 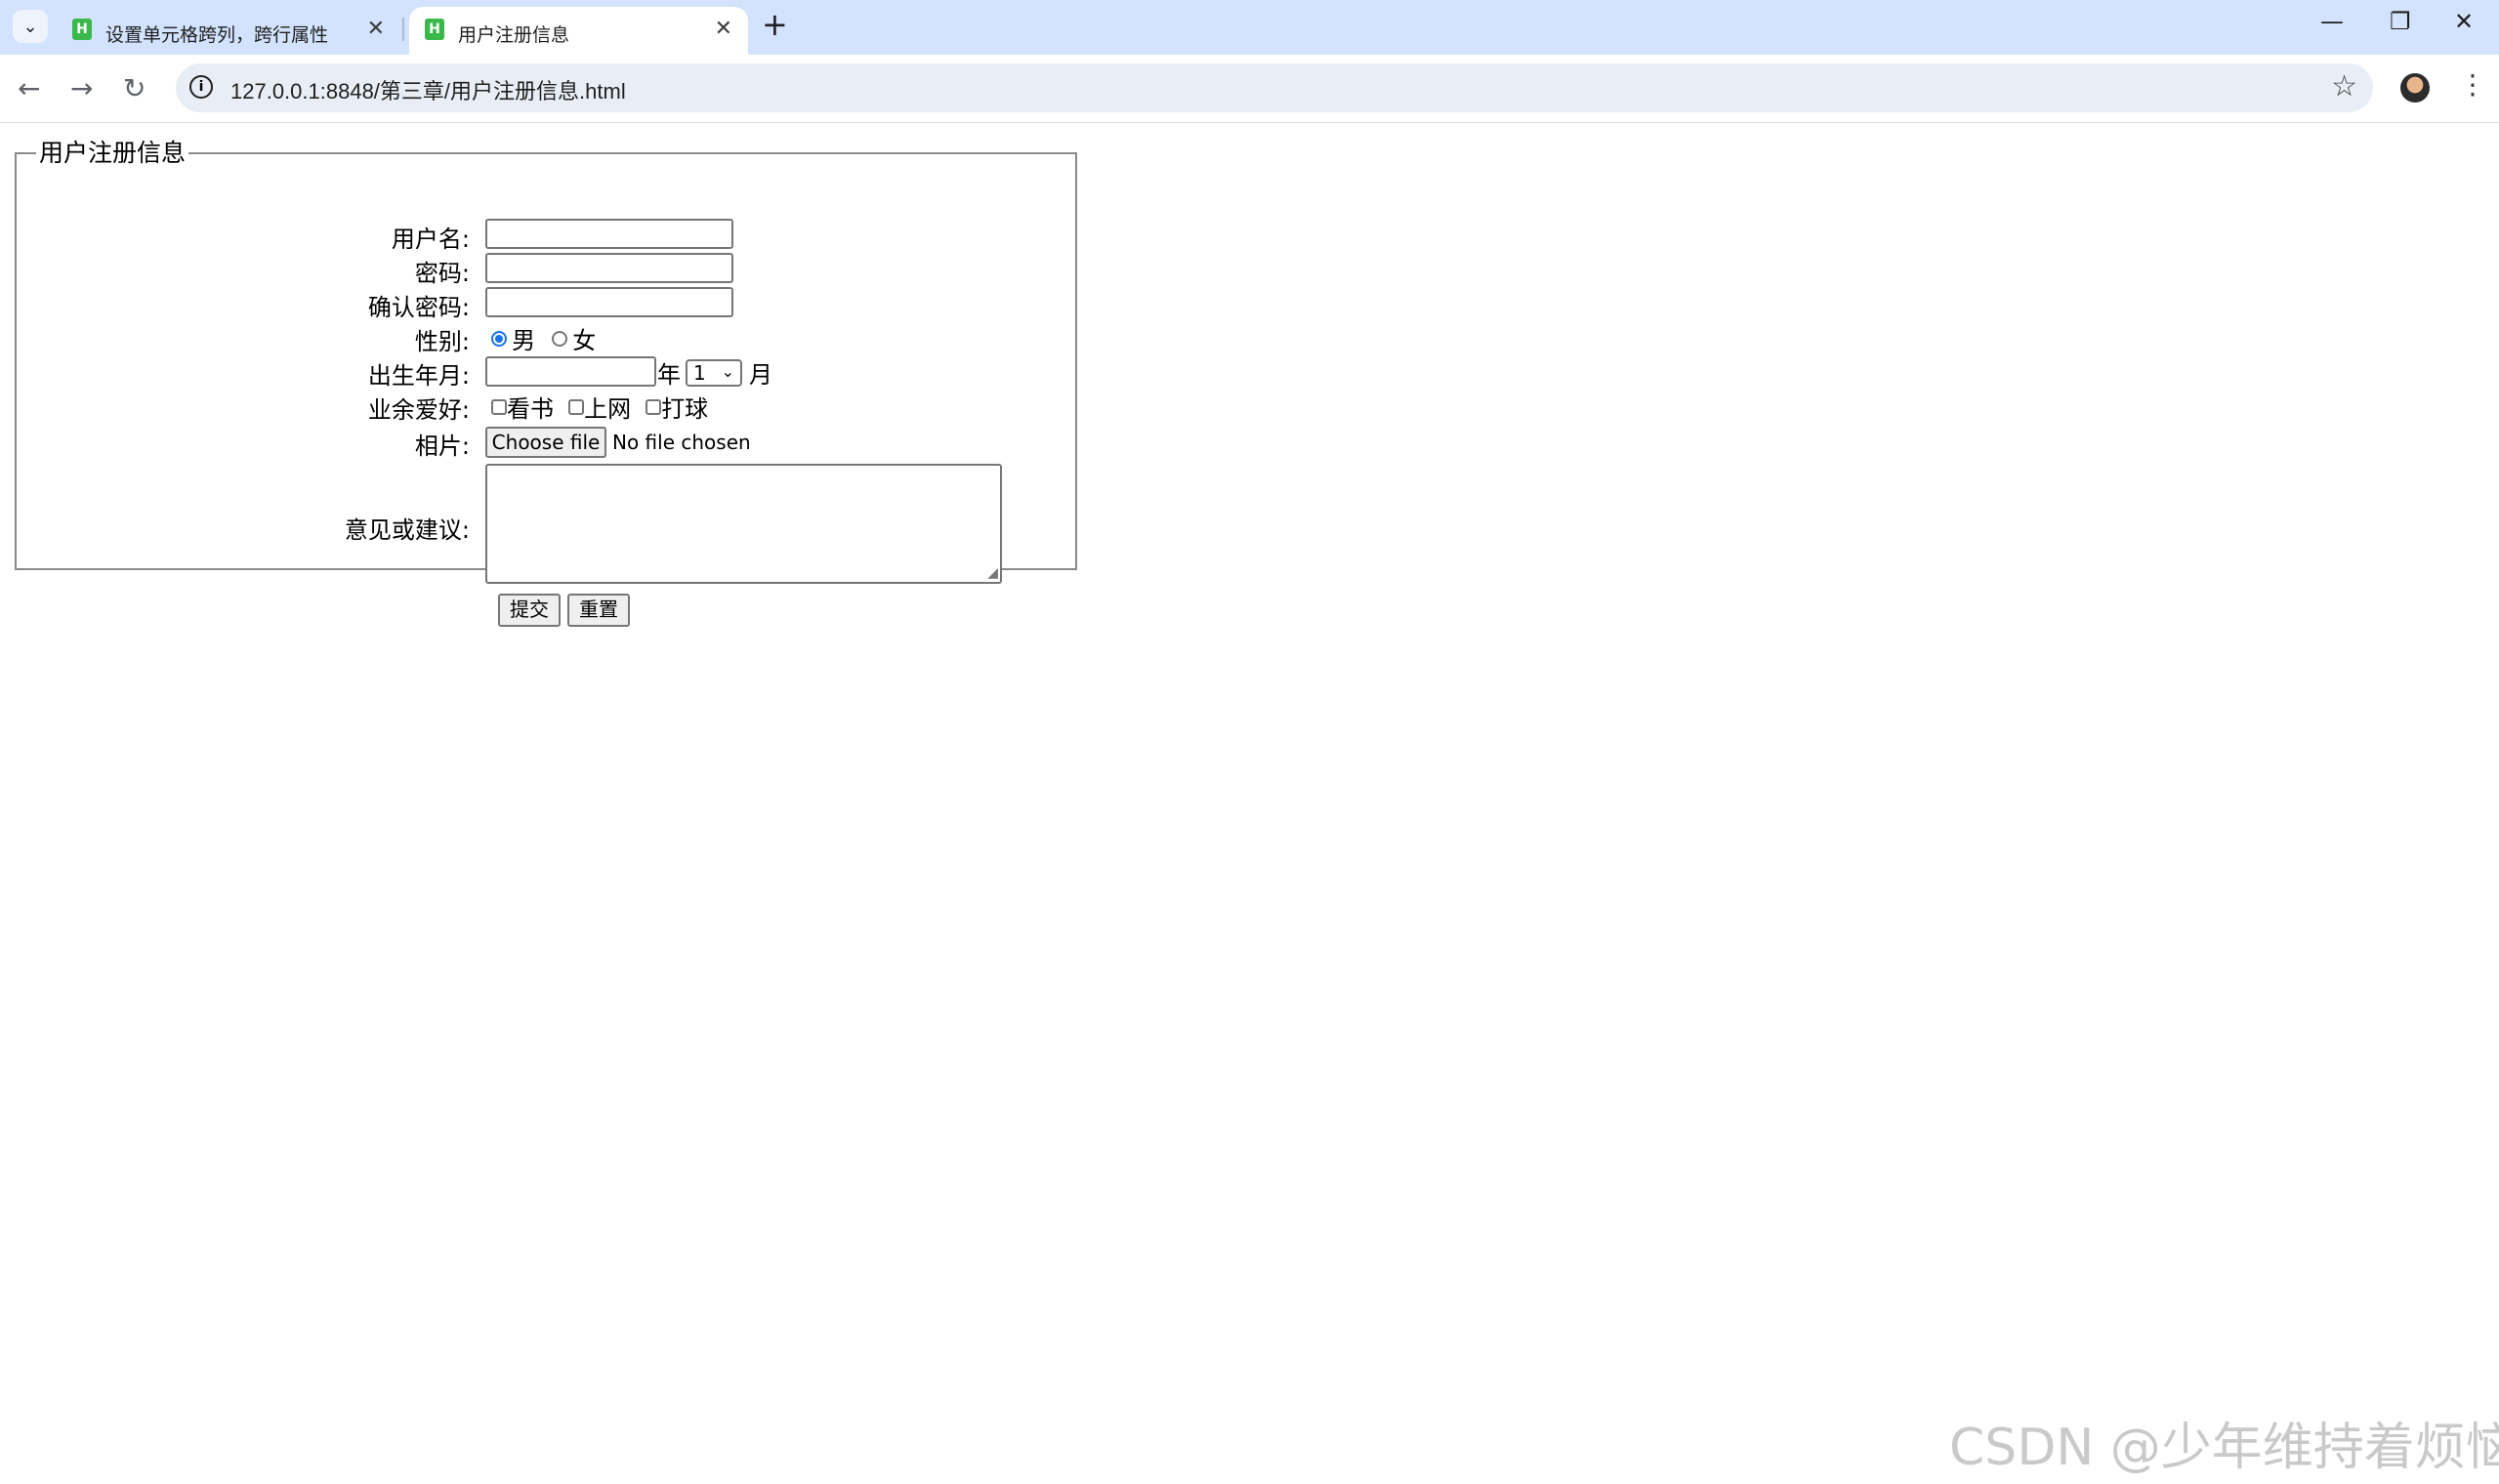 I want to click on tab-divider, so click(x=403, y=30).